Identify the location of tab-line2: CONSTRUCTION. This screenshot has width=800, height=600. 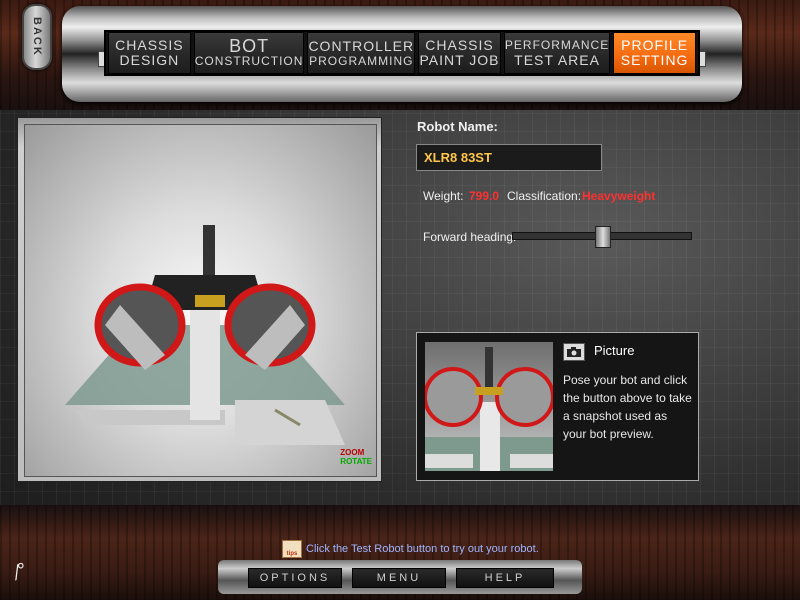
(249, 60).